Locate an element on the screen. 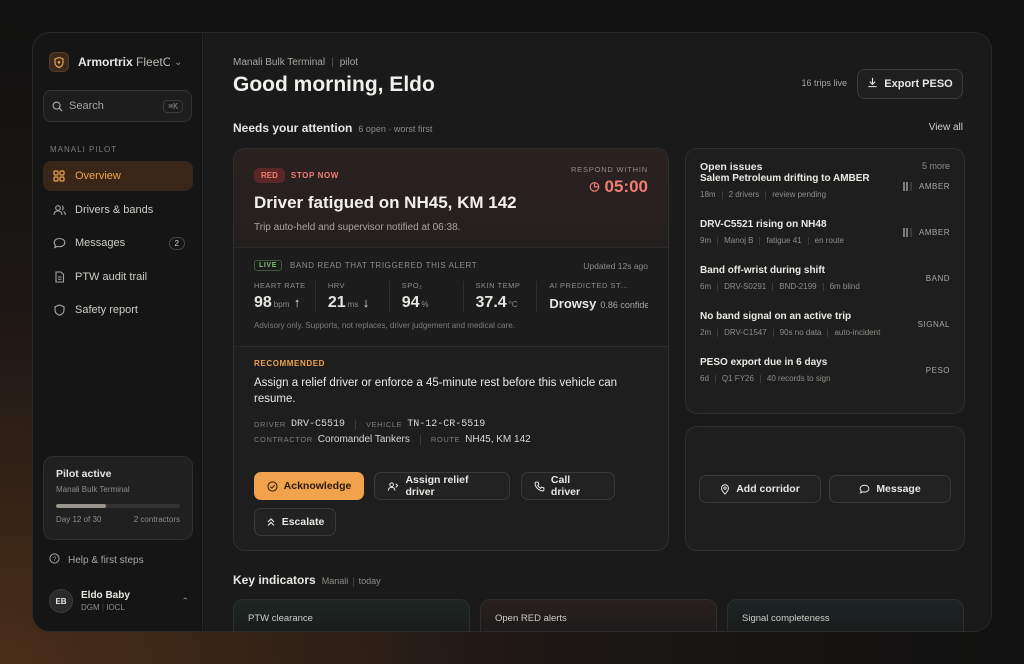 This screenshot has height=664, width=1024. user-menu: EB Eldo Baby DGM | IOCL ⌃ is located at coordinates (119, 601).